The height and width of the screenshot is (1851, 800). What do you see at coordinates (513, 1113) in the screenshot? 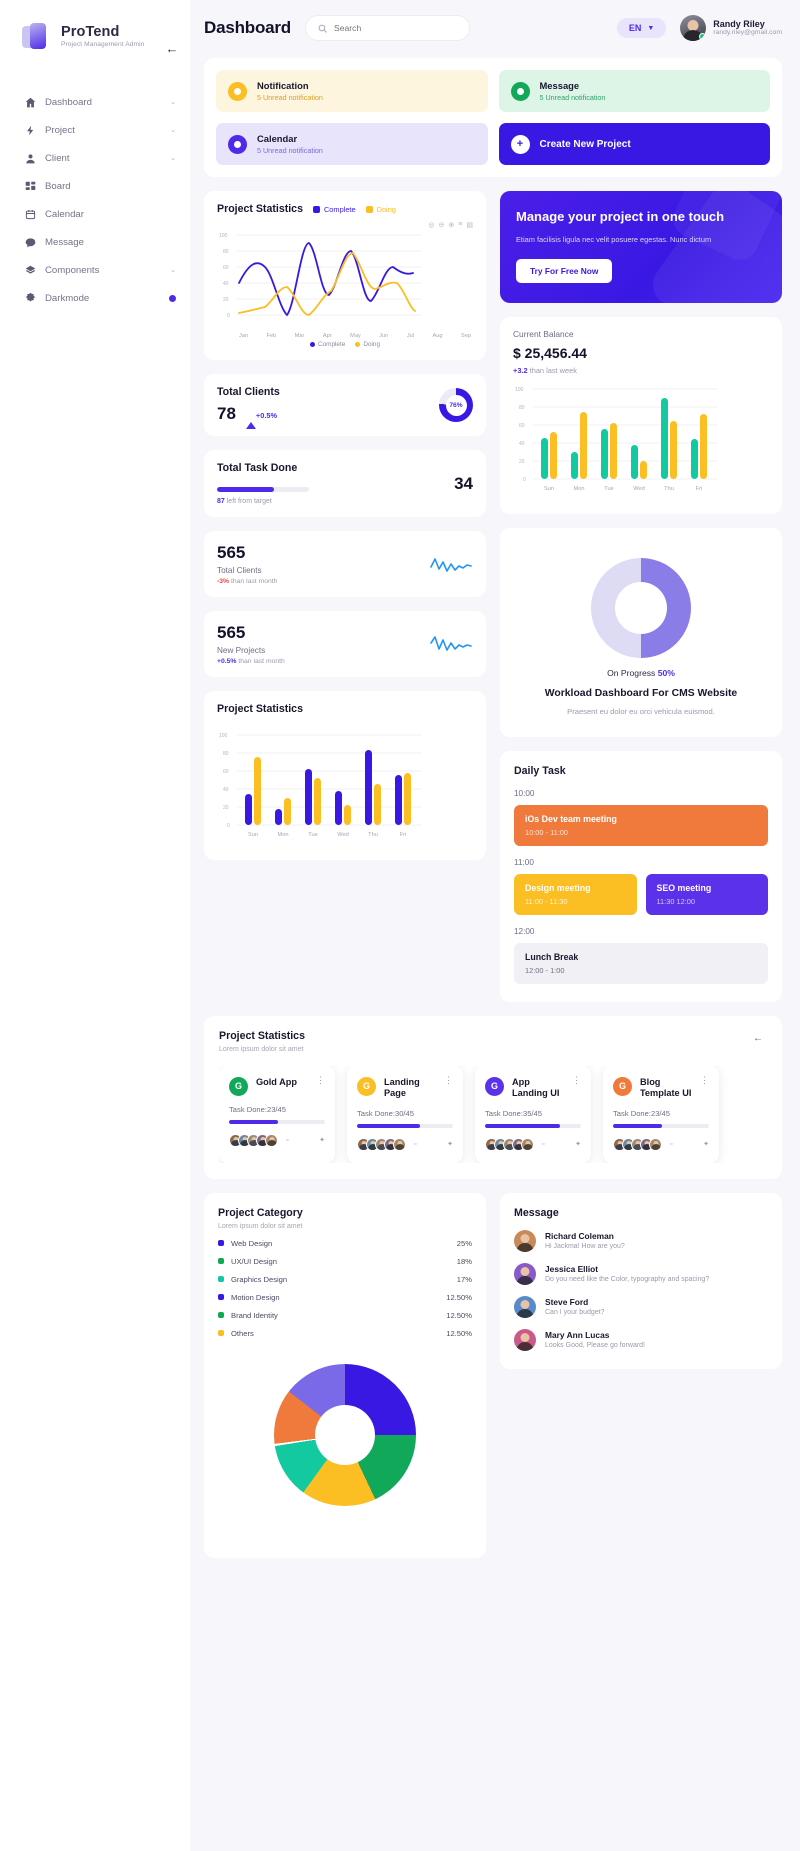
I see `project-task-count: Task Done:35/45` at bounding box center [513, 1113].